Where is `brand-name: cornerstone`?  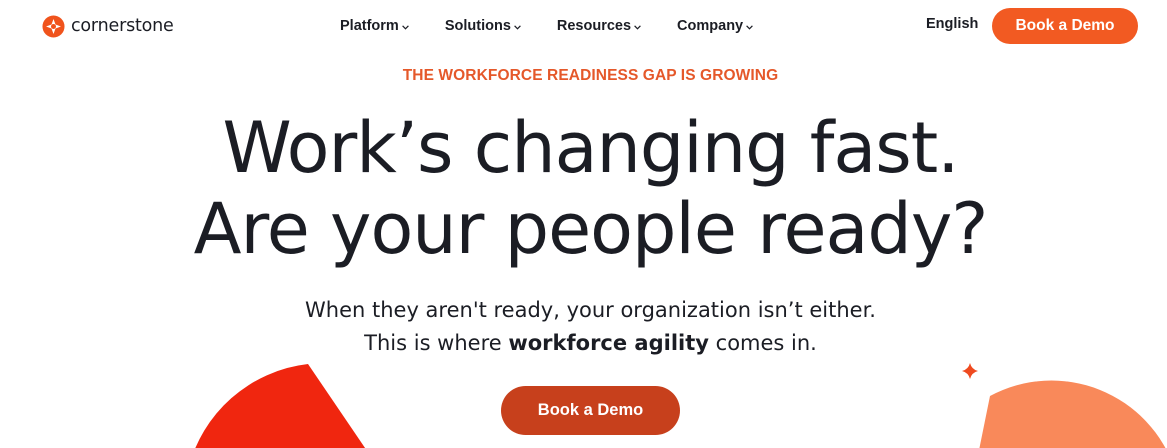 brand-name: cornerstone is located at coordinates (122, 26).